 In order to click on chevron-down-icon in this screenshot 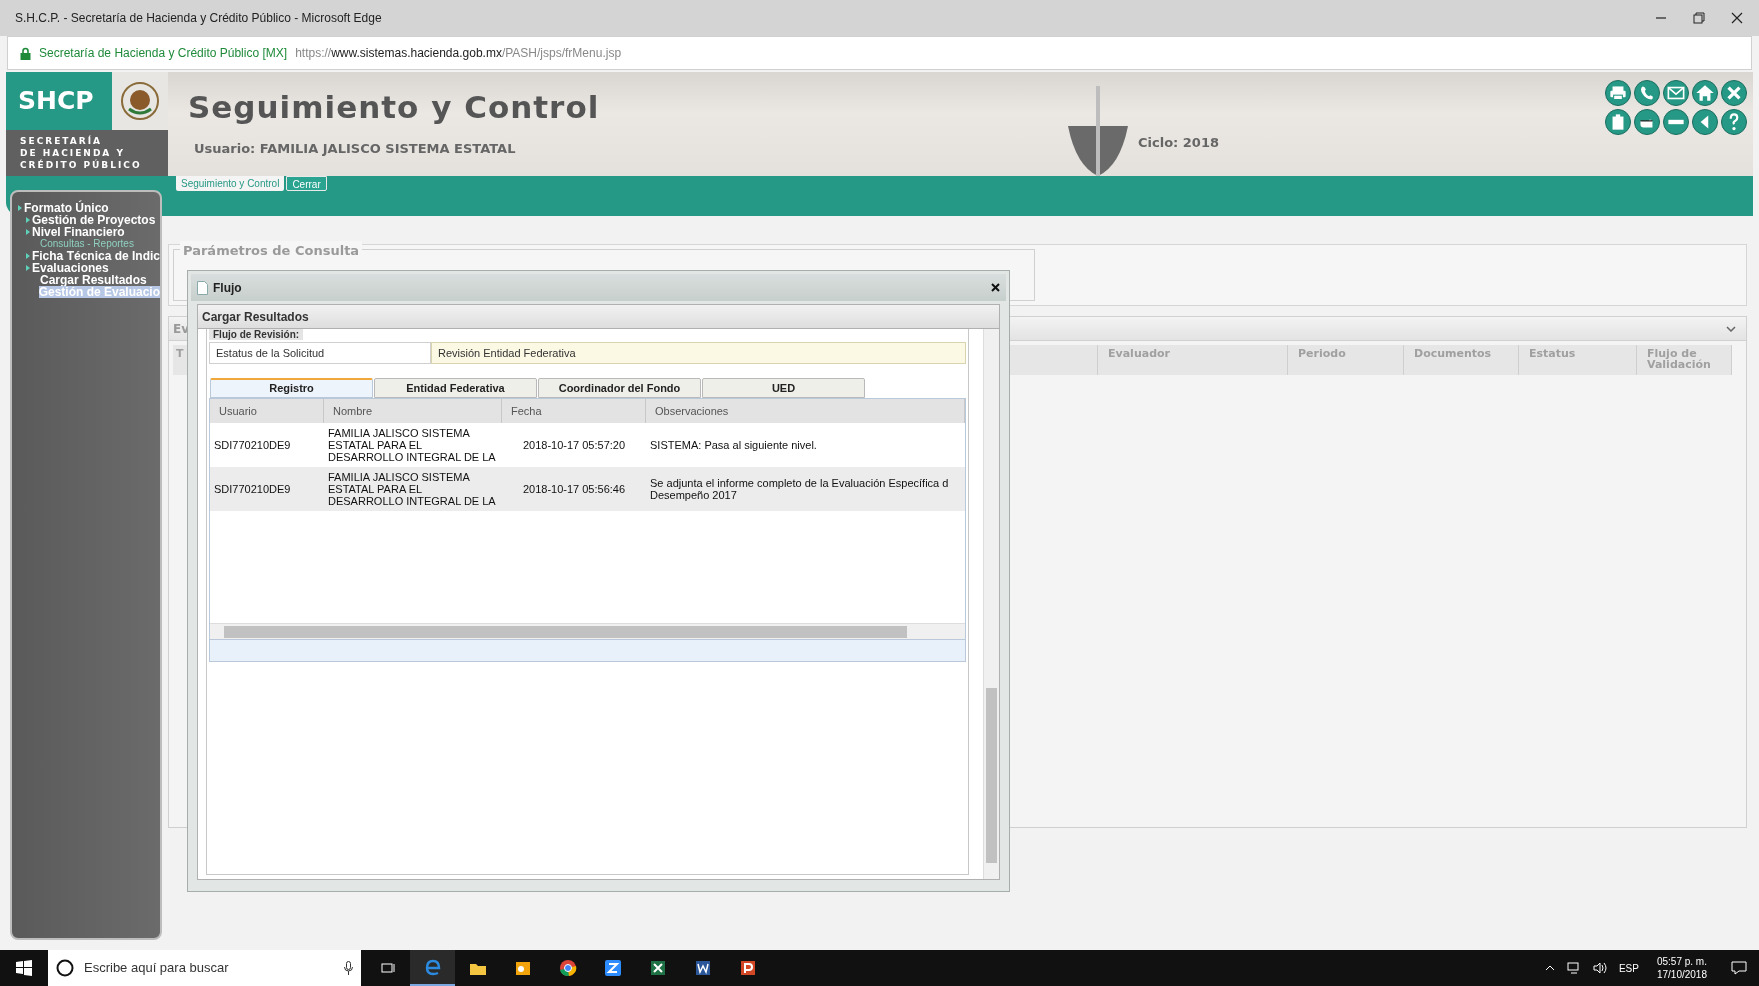, I will do `click(1731, 328)`.